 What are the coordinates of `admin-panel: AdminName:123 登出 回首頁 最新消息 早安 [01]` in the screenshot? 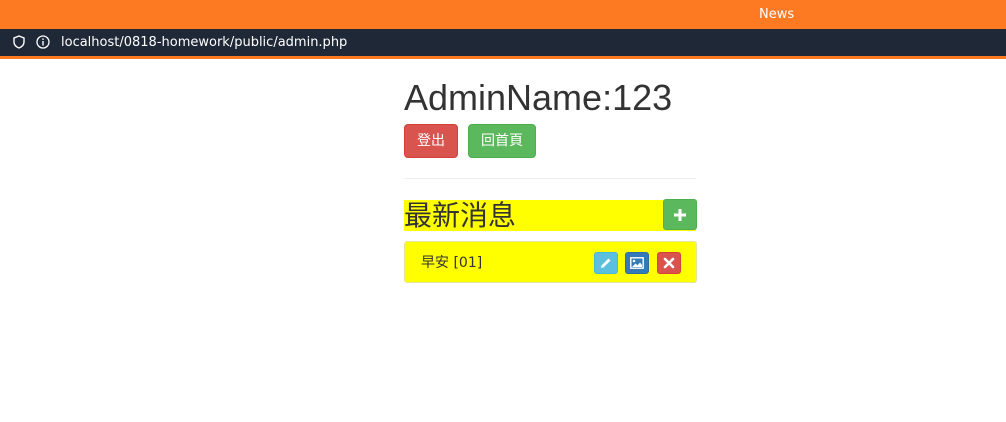 It's located at (550, 180).